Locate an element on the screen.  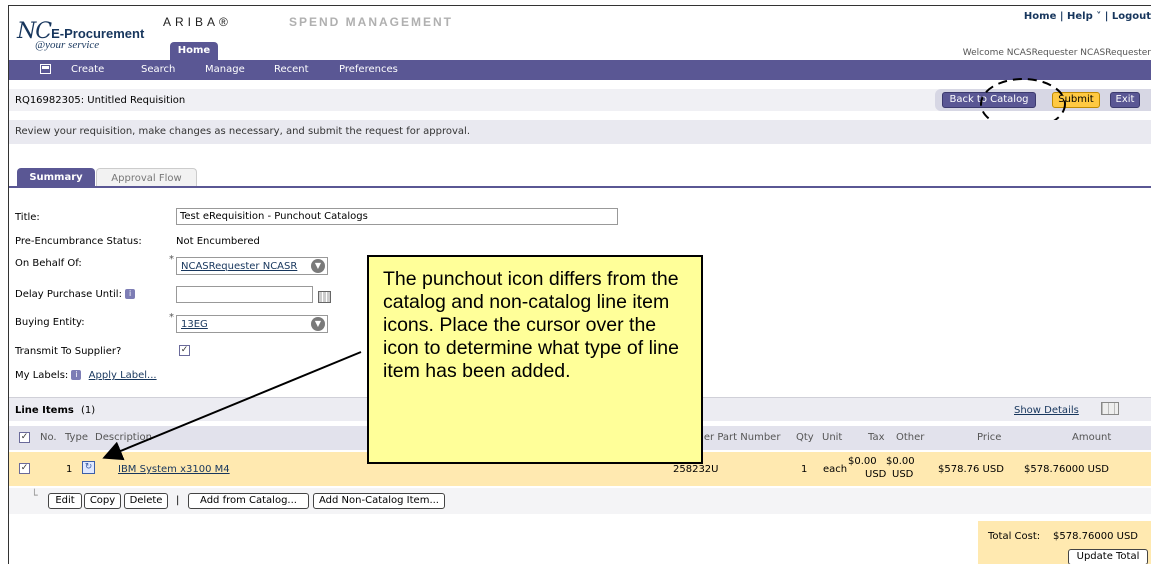
buying-entity-chooser: 13EG ▼ is located at coordinates (252, 324).